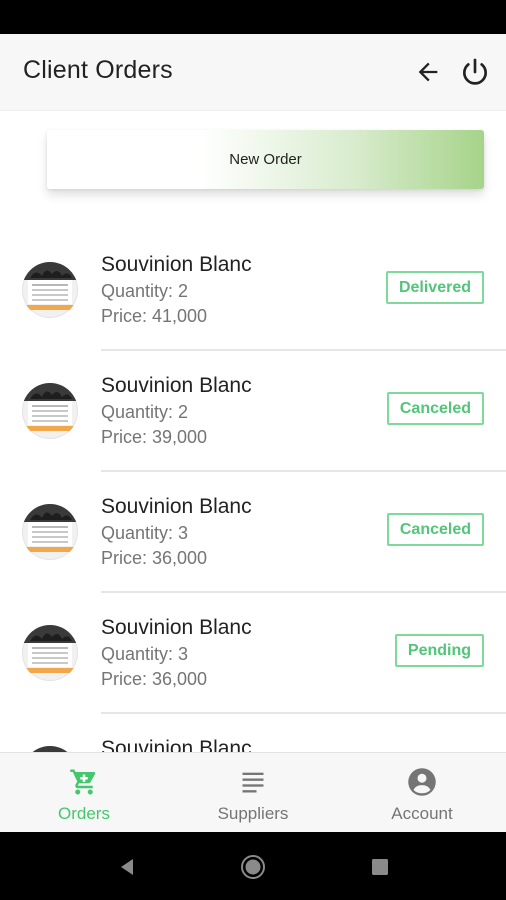 The image size is (506, 900). Describe the element at coordinates (84, 813) in the screenshot. I see `nav-label-orders: Orders` at that location.